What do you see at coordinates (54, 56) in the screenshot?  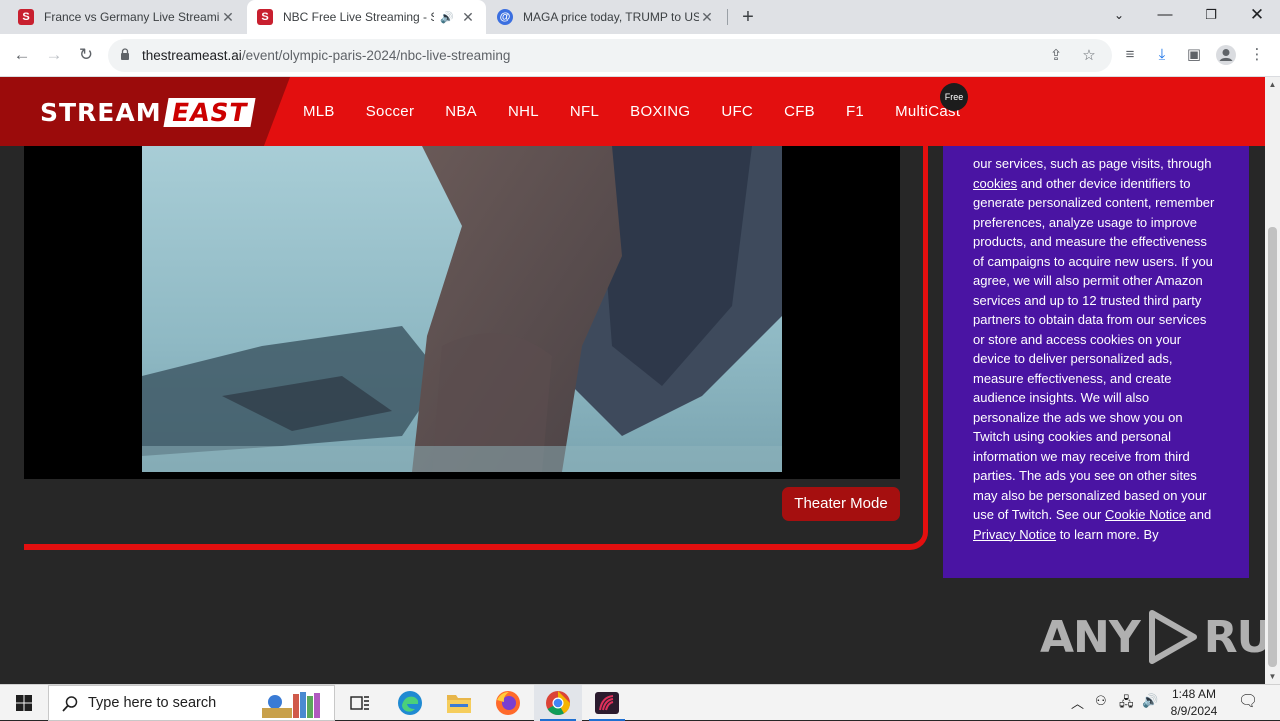 I see `forward-icon: →` at bounding box center [54, 56].